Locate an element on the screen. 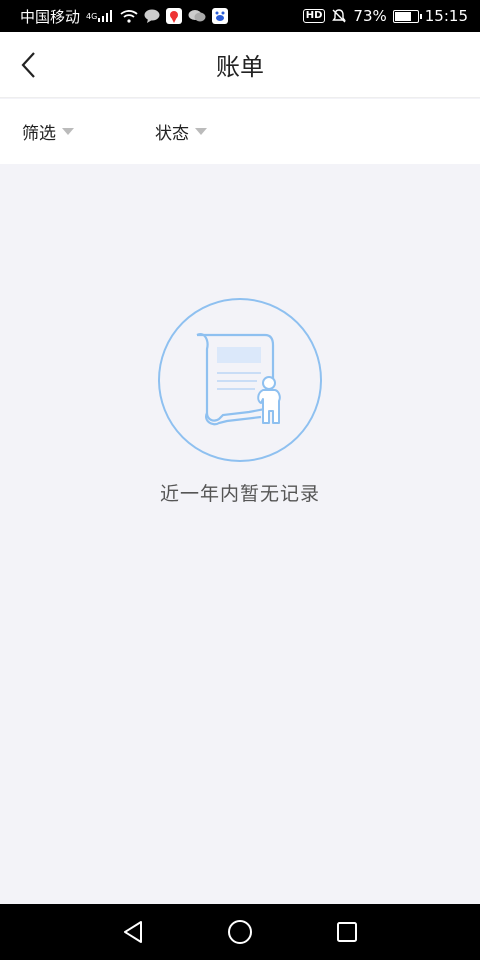  nav-recents-button is located at coordinates (347, 932).